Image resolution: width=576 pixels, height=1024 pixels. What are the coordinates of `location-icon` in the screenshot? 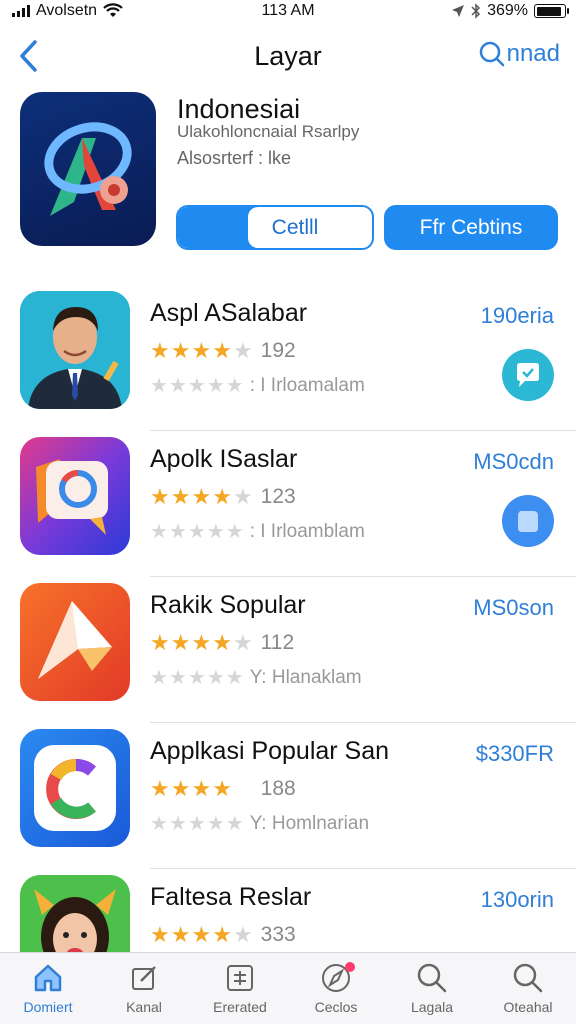 It's located at (458, 11).